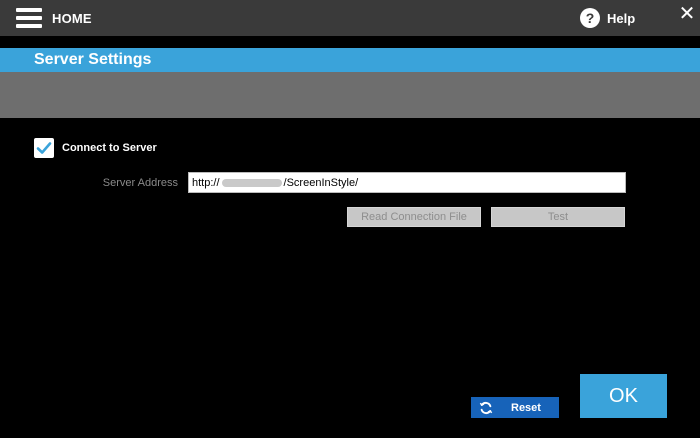 This screenshot has height=438, width=700. I want to click on server-address-prefix: http://, so click(206, 182).